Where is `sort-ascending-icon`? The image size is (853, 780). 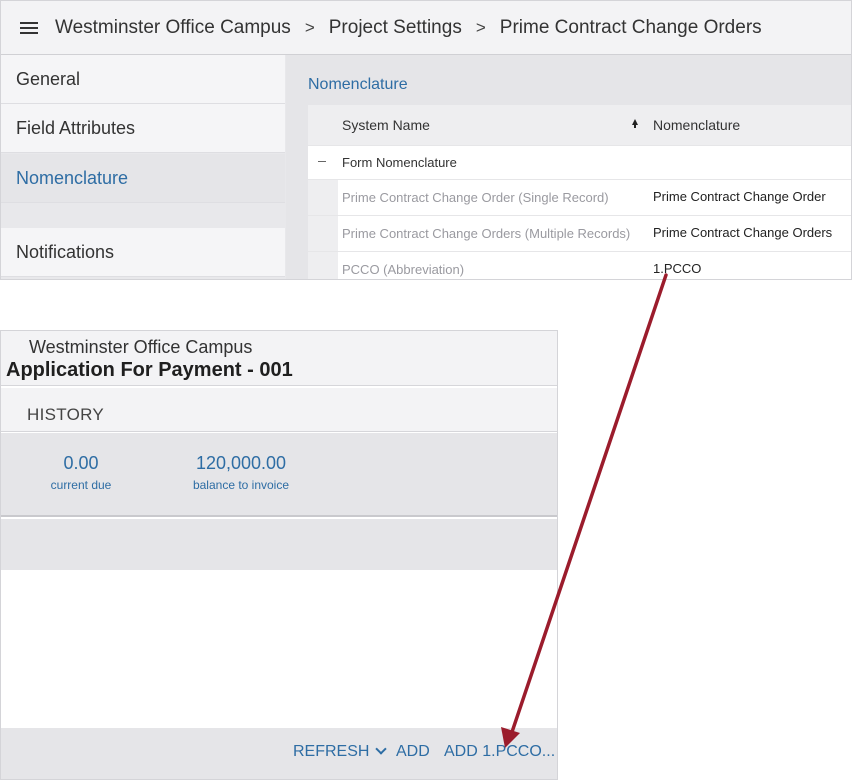 sort-ascending-icon is located at coordinates (635, 123).